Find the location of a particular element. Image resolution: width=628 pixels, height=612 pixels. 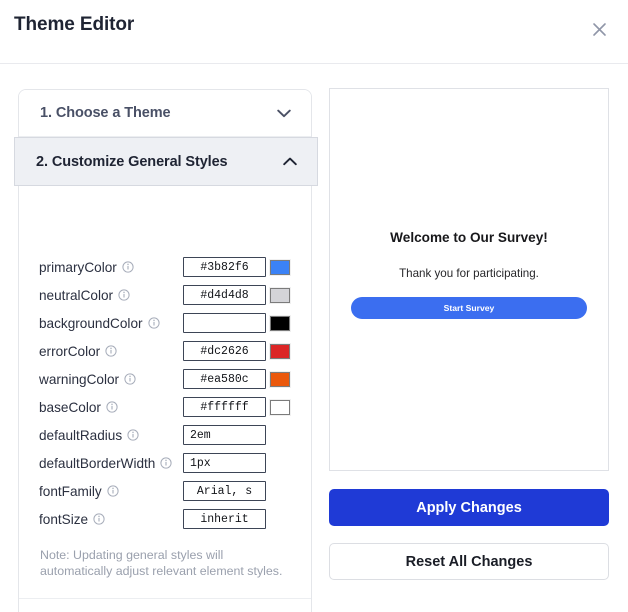

close-icon is located at coordinates (599, 29).